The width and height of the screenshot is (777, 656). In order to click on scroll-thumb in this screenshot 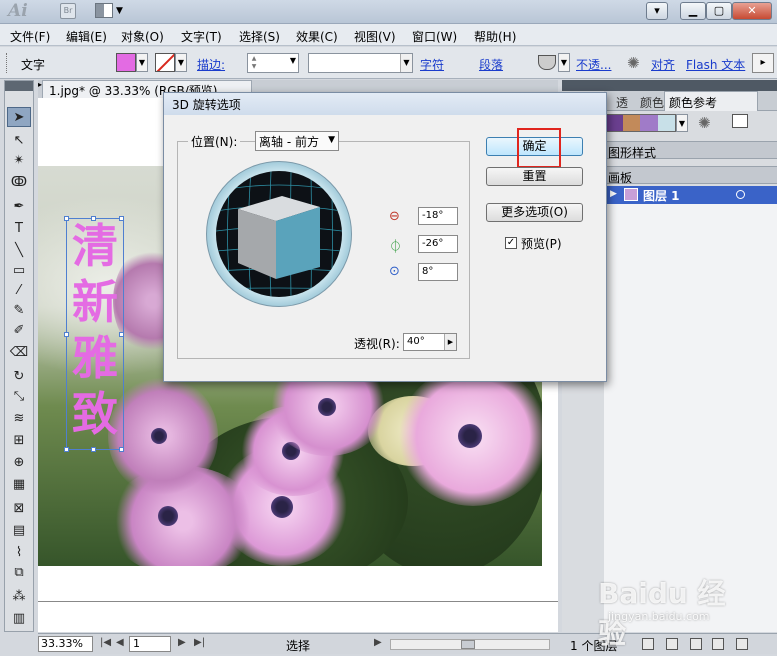, I will do `click(468, 644)`.